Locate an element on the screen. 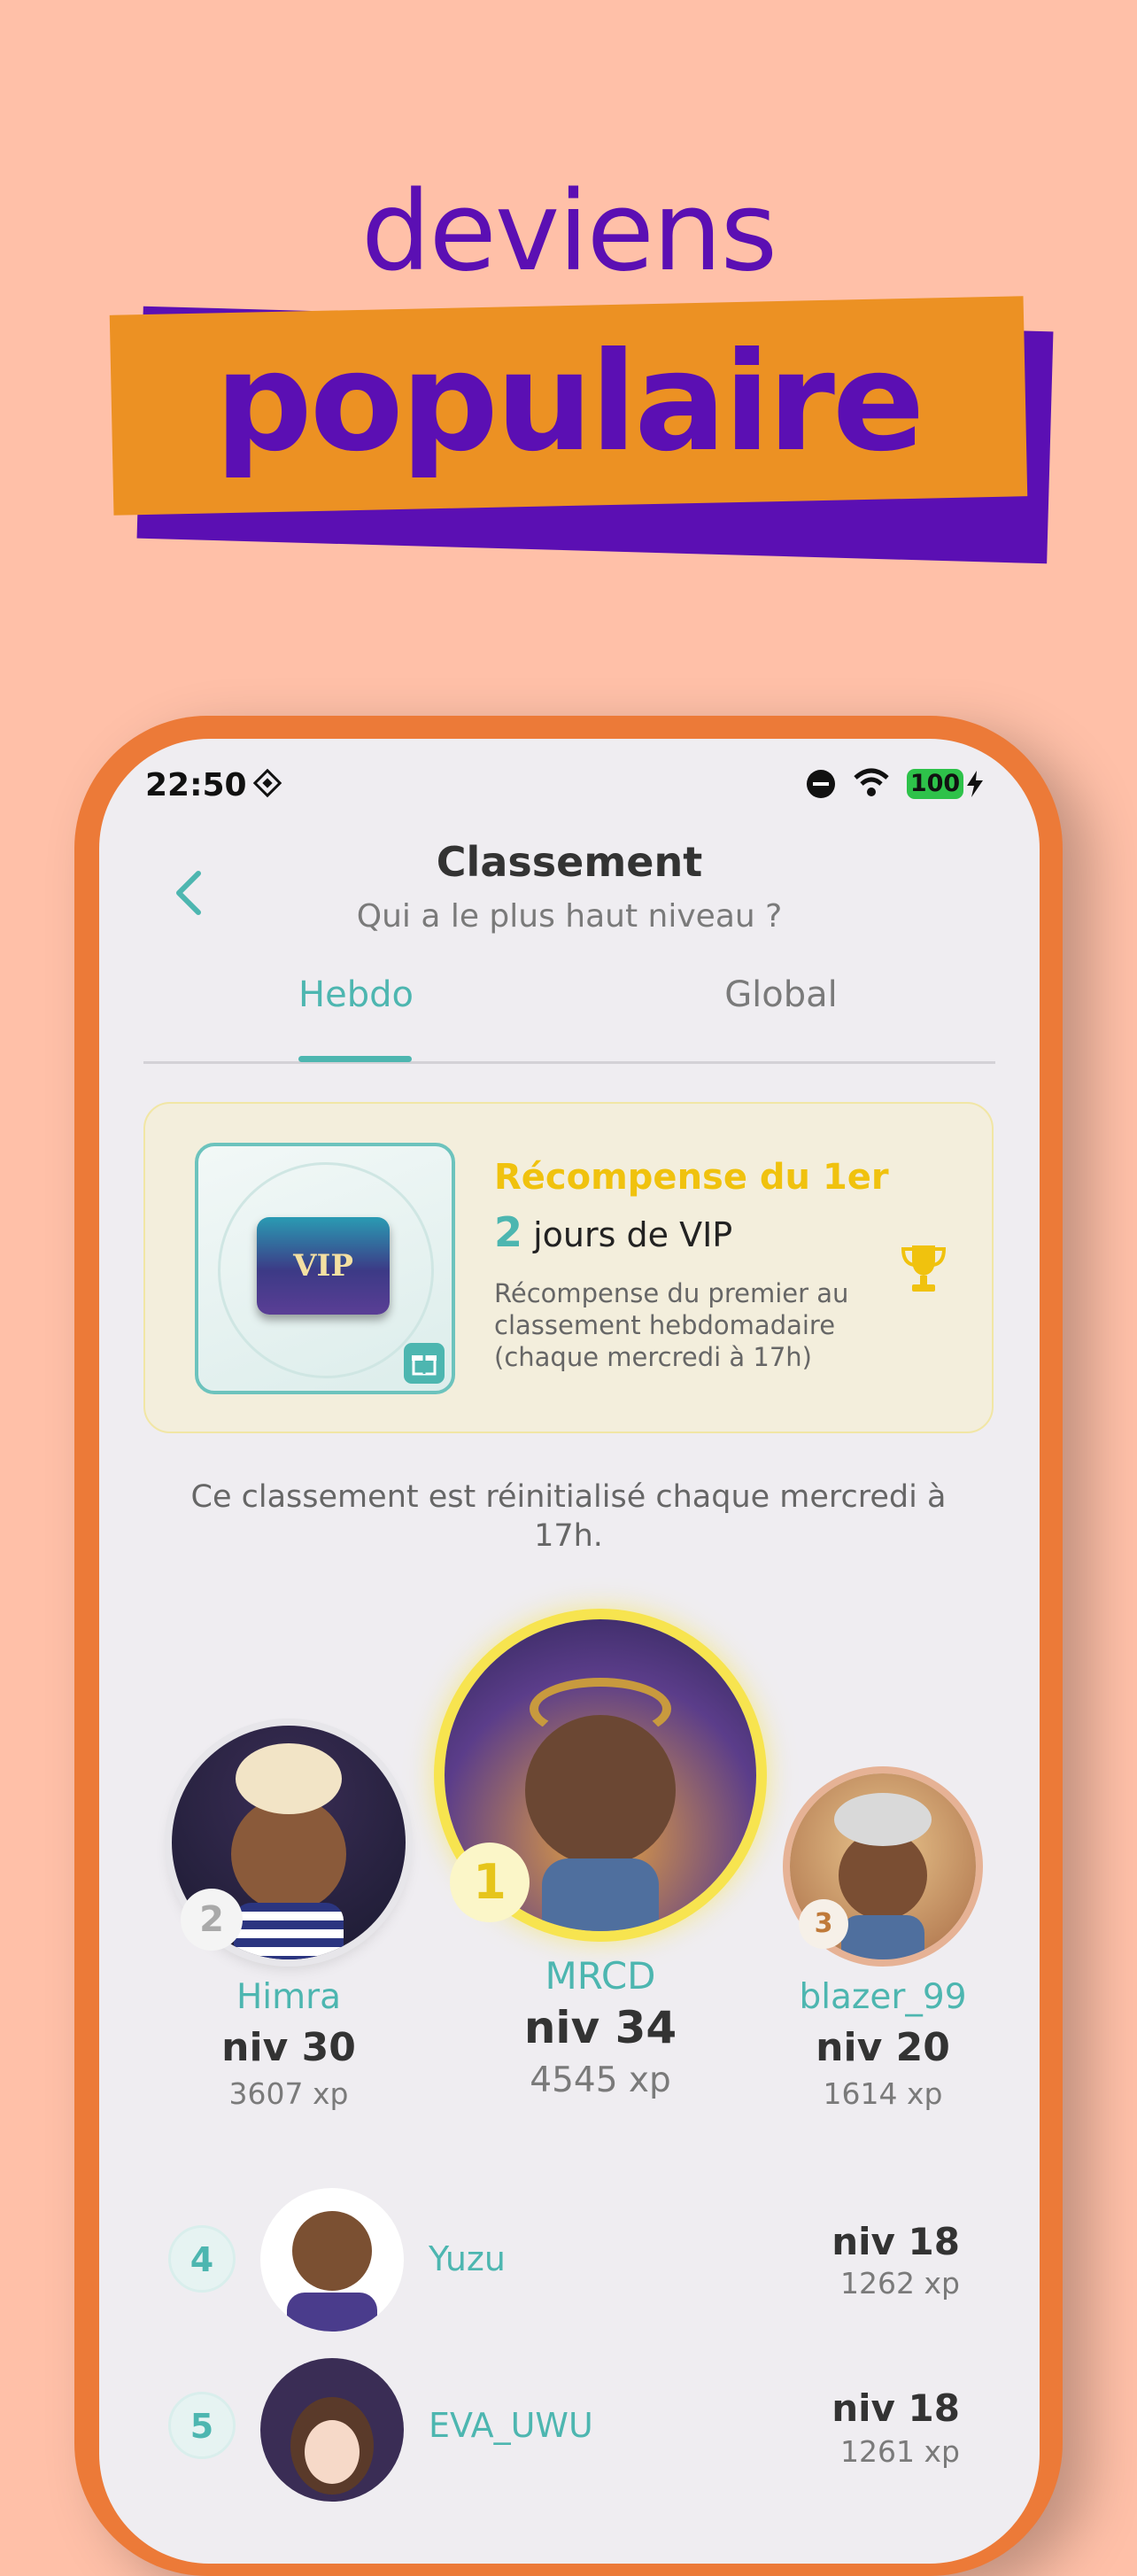 This screenshot has height=2576, width=1137. reward-days: 2 jours de VIP is located at coordinates (613, 1232).